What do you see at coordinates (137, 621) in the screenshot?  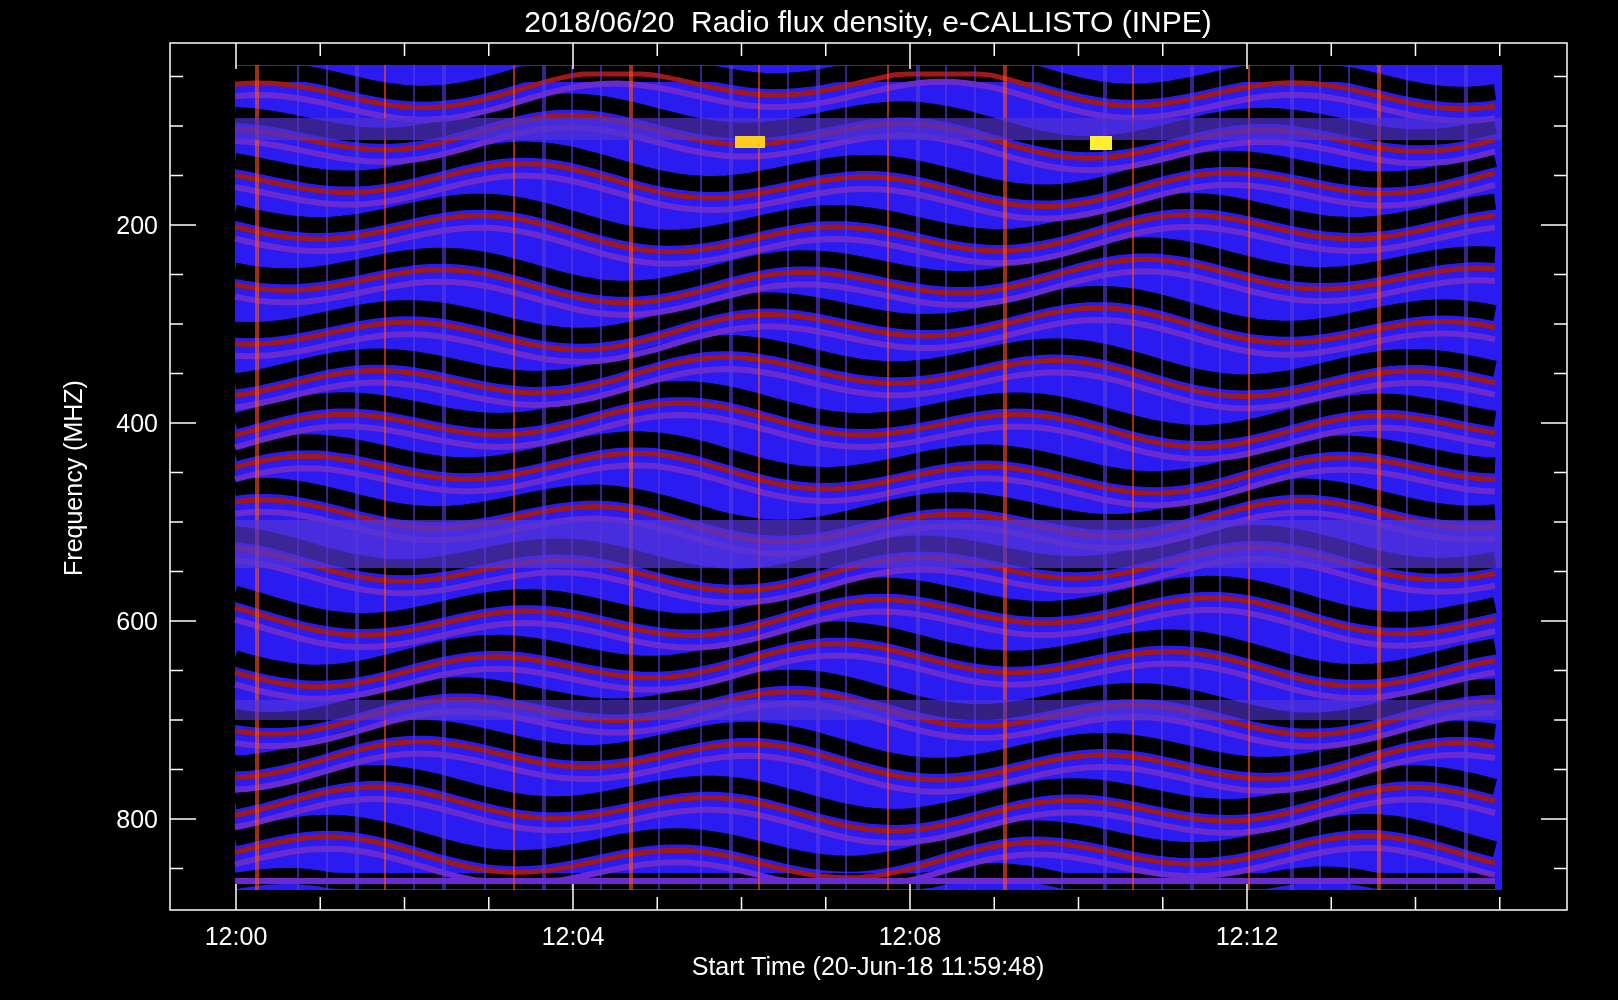 I see `y-tick-label: 600` at bounding box center [137, 621].